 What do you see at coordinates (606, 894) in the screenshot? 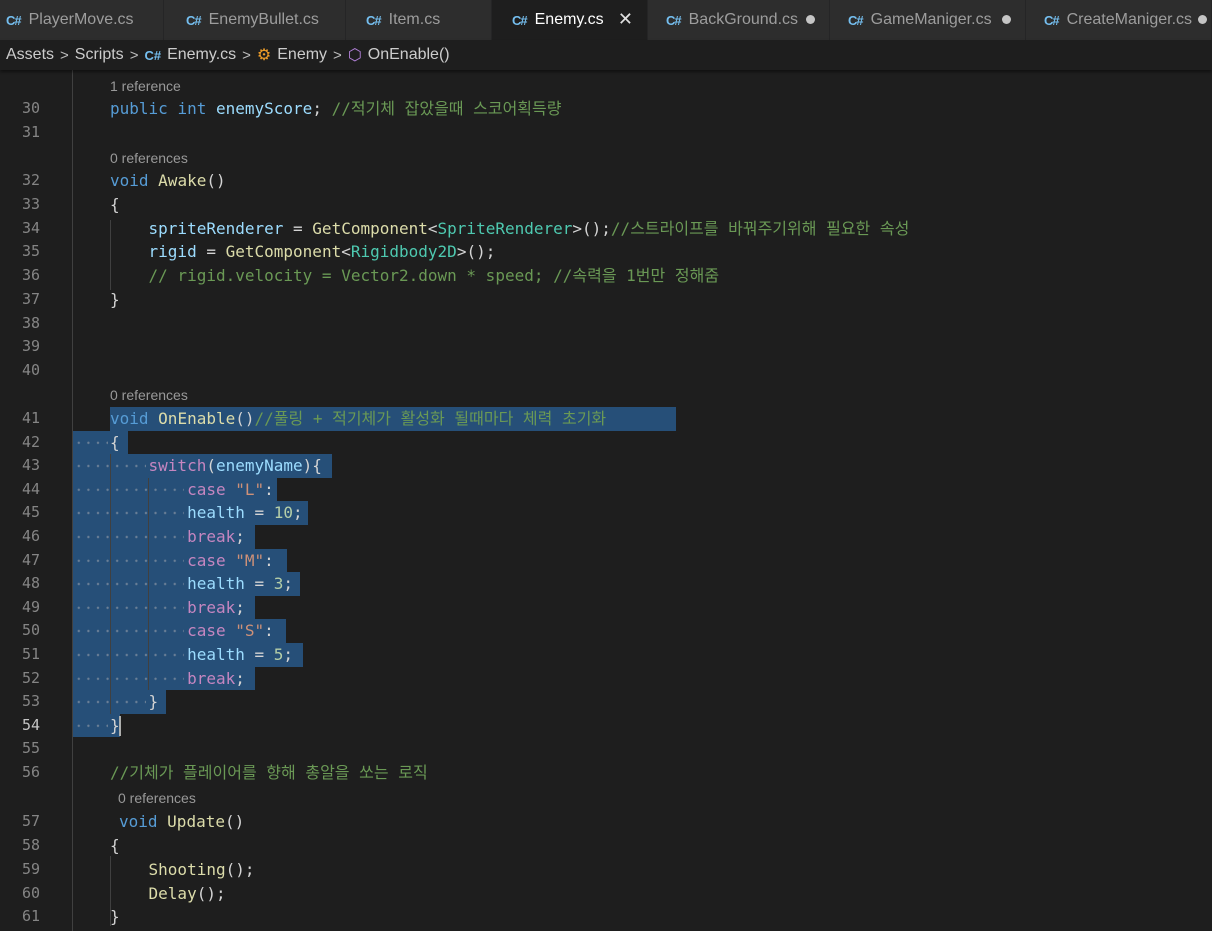
I see `code-line: 60 Delay();` at bounding box center [606, 894].